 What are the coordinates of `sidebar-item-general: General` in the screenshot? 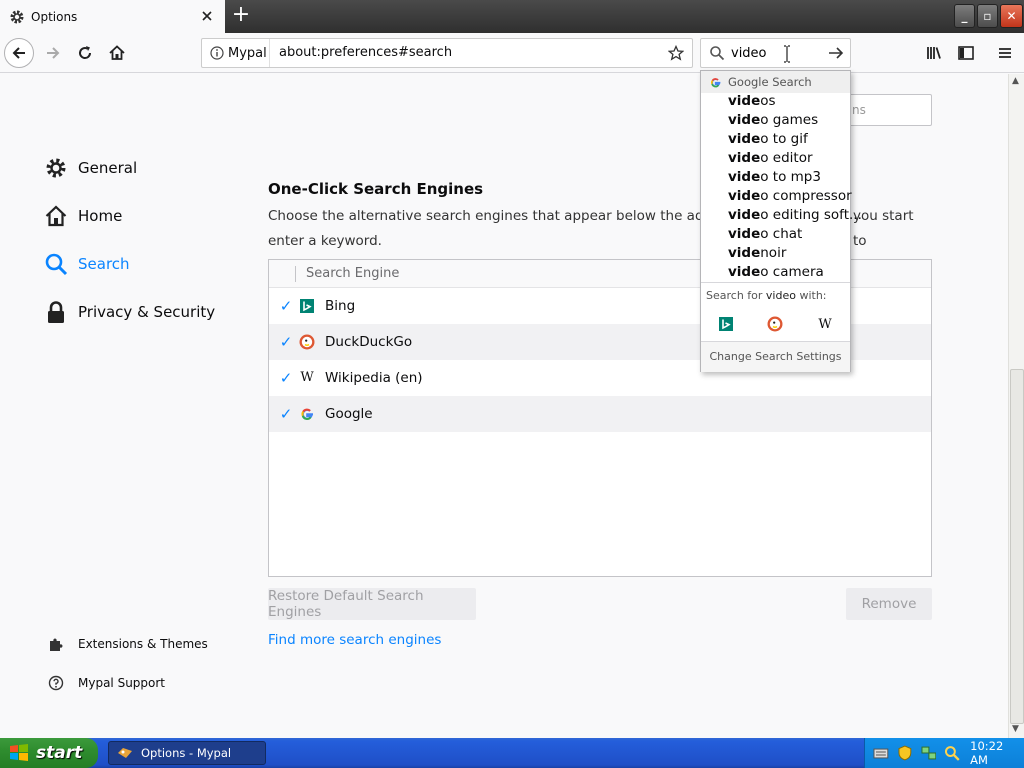 It's located at (90, 168).